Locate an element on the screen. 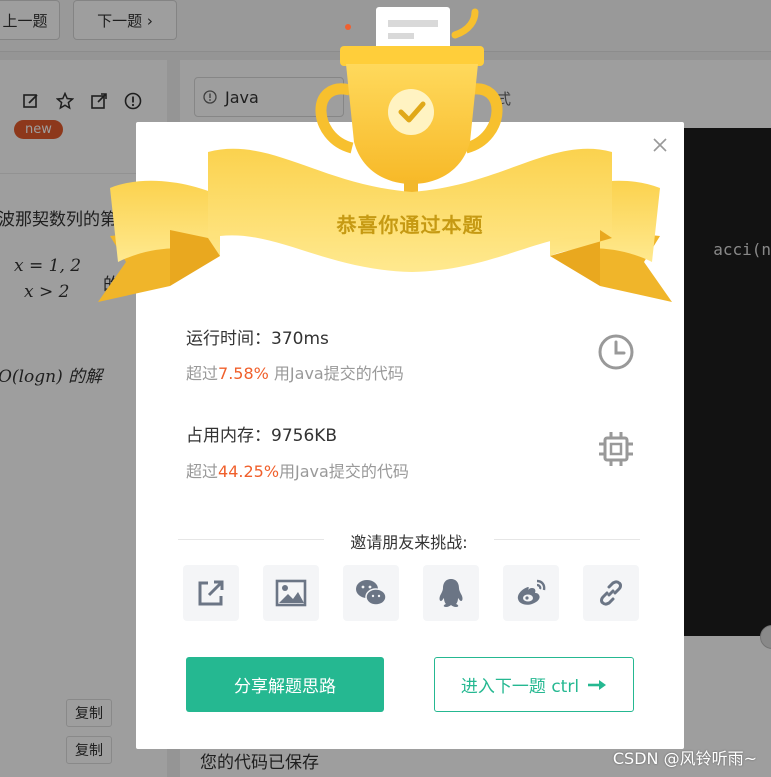 The height and width of the screenshot is (777, 771). success-title: 恭喜你通过本题 is located at coordinates (410, 225).